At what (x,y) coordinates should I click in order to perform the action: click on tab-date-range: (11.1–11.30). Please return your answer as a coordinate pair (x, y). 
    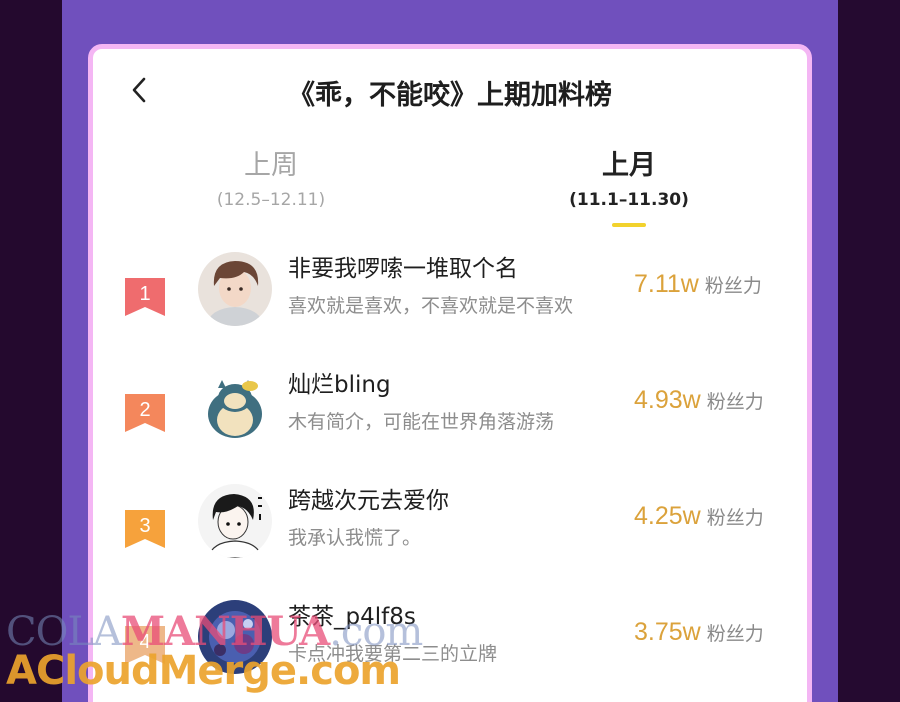
    Looking at the image, I should click on (629, 200).